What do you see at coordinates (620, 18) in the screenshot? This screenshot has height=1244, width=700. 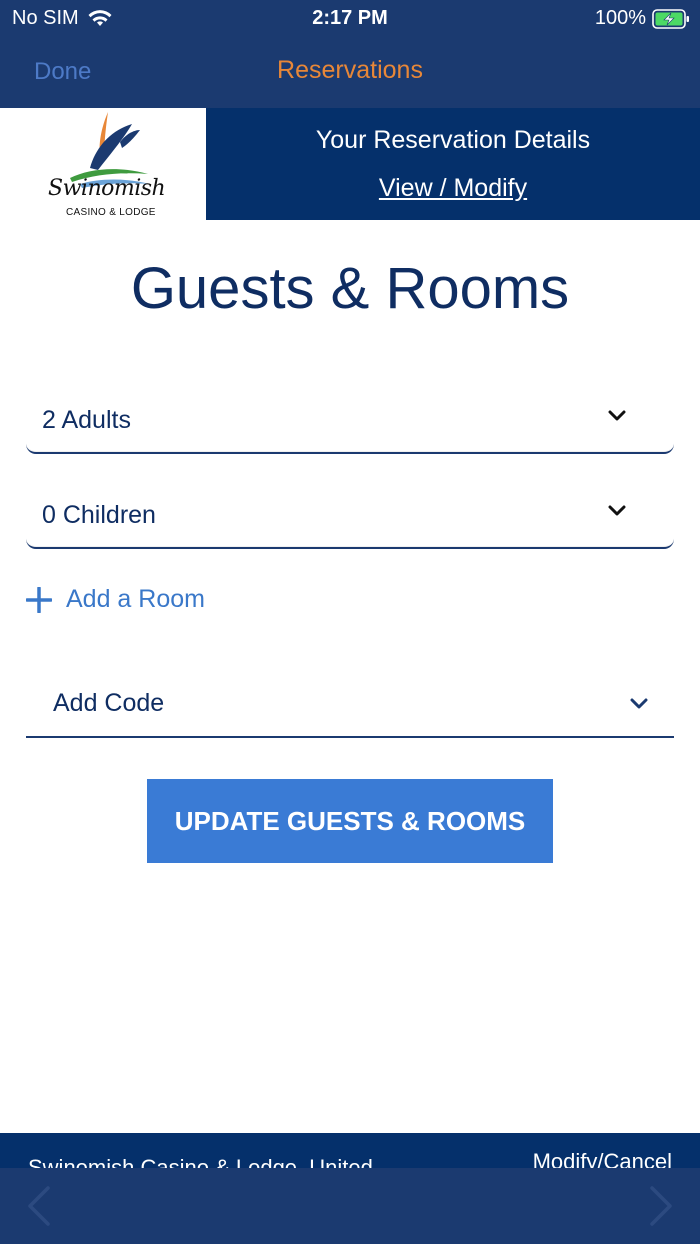 I see `battery-percent: 100%` at bounding box center [620, 18].